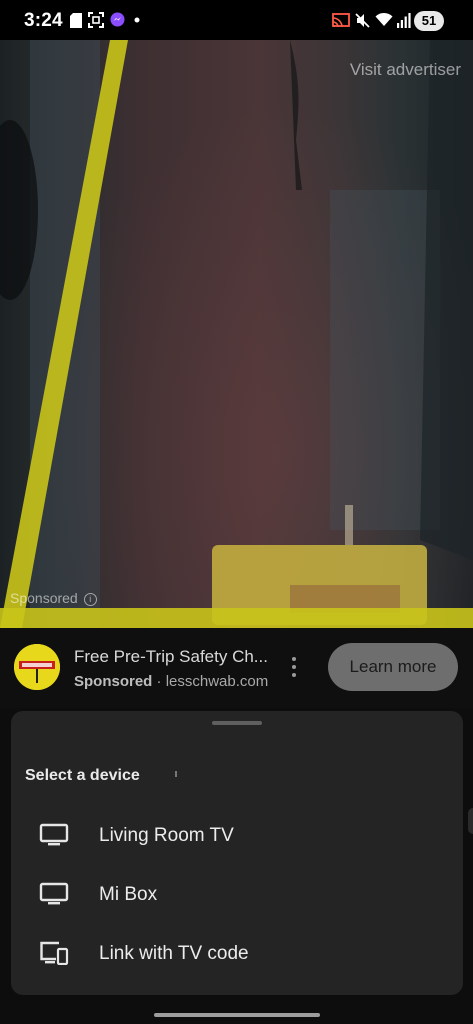  I want to click on learn-more-button: Learn more, so click(393, 667).